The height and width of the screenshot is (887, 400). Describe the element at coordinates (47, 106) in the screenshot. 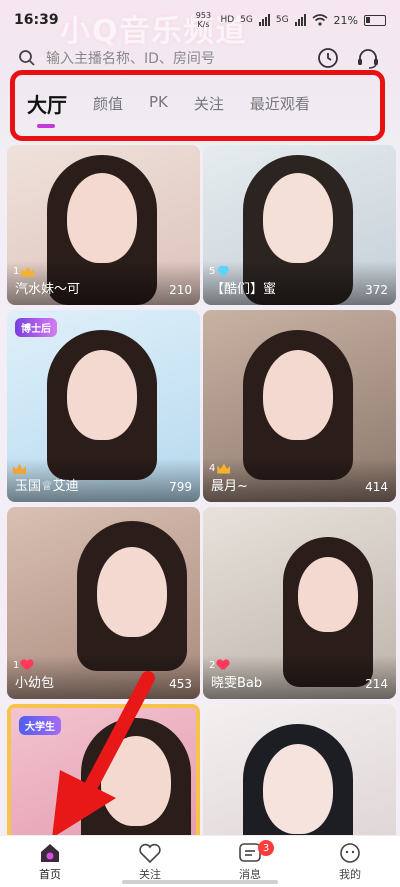

I see `tab-hall: 大厅` at that location.